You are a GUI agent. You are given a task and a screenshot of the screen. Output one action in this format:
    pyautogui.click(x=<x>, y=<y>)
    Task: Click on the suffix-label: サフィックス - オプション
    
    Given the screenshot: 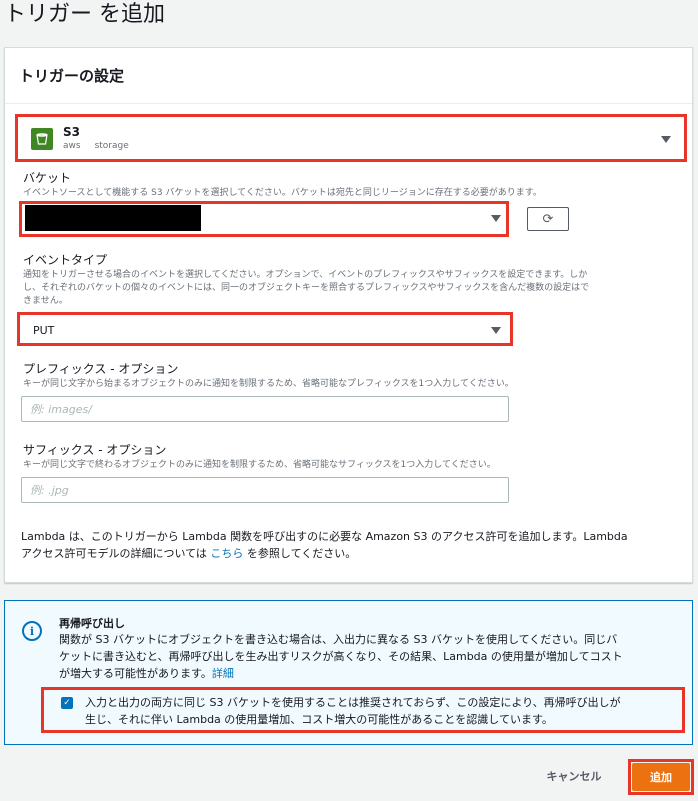 What is the action you would take?
    pyautogui.click(x=95, y=450)
    